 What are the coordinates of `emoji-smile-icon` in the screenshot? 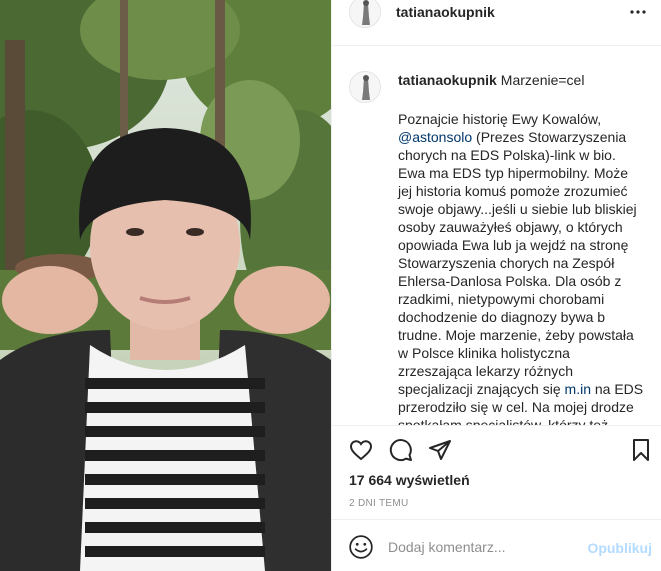 It's located at (361, 547).